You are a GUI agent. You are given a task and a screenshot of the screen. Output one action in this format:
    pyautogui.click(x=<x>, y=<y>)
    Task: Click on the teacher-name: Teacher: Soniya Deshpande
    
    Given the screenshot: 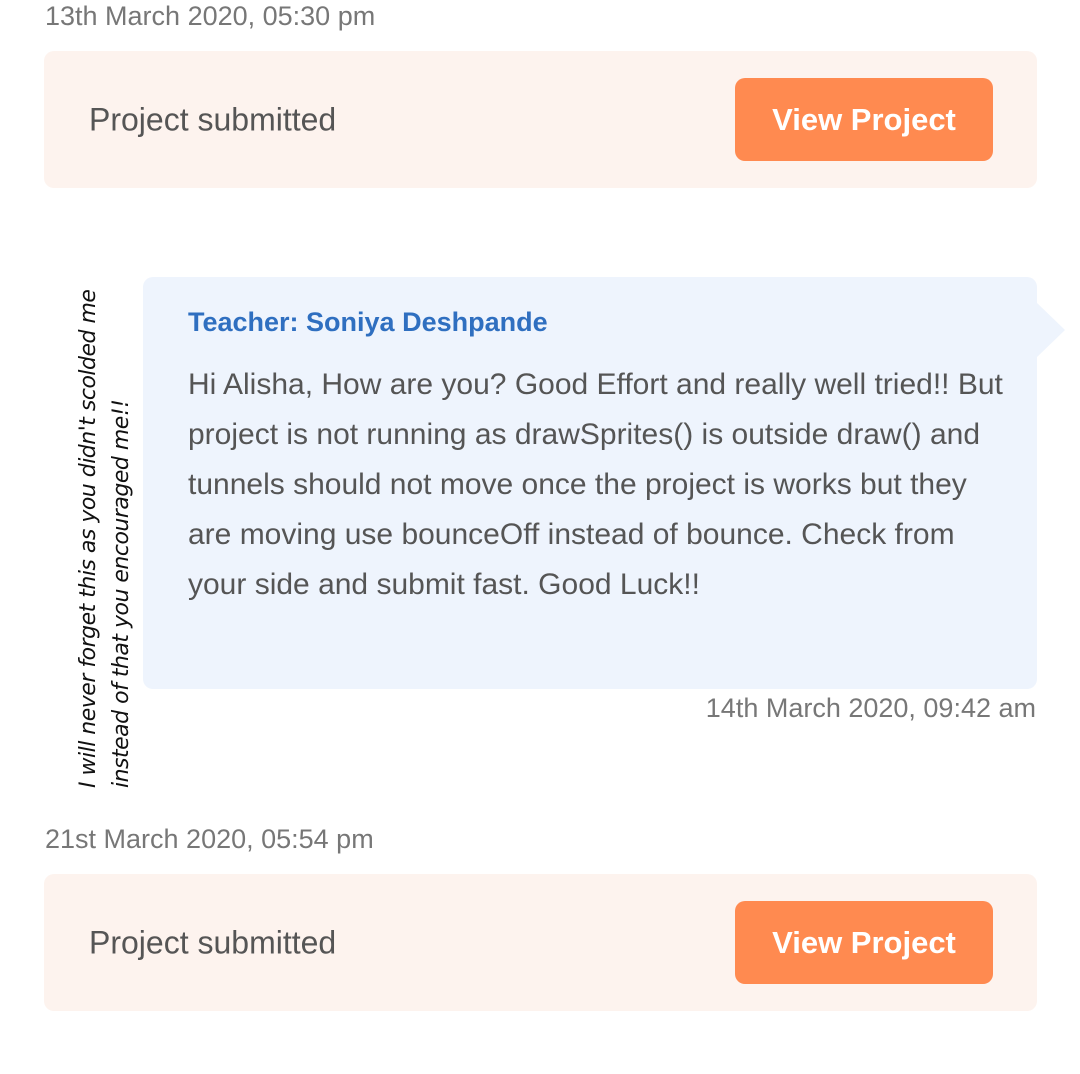 What is the action you would take?
    pyautogui.click(x=368, y=322)
    